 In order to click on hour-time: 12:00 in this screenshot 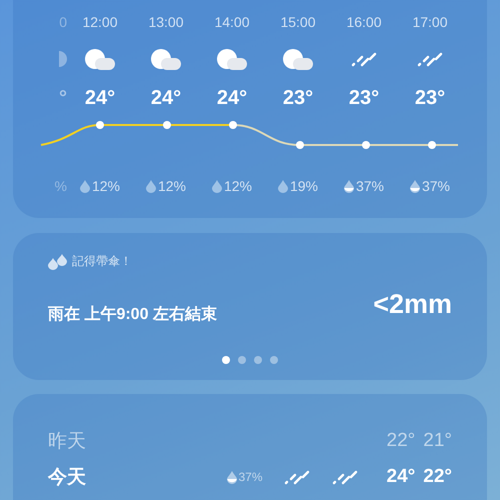, I will do `click(100, 22)`.